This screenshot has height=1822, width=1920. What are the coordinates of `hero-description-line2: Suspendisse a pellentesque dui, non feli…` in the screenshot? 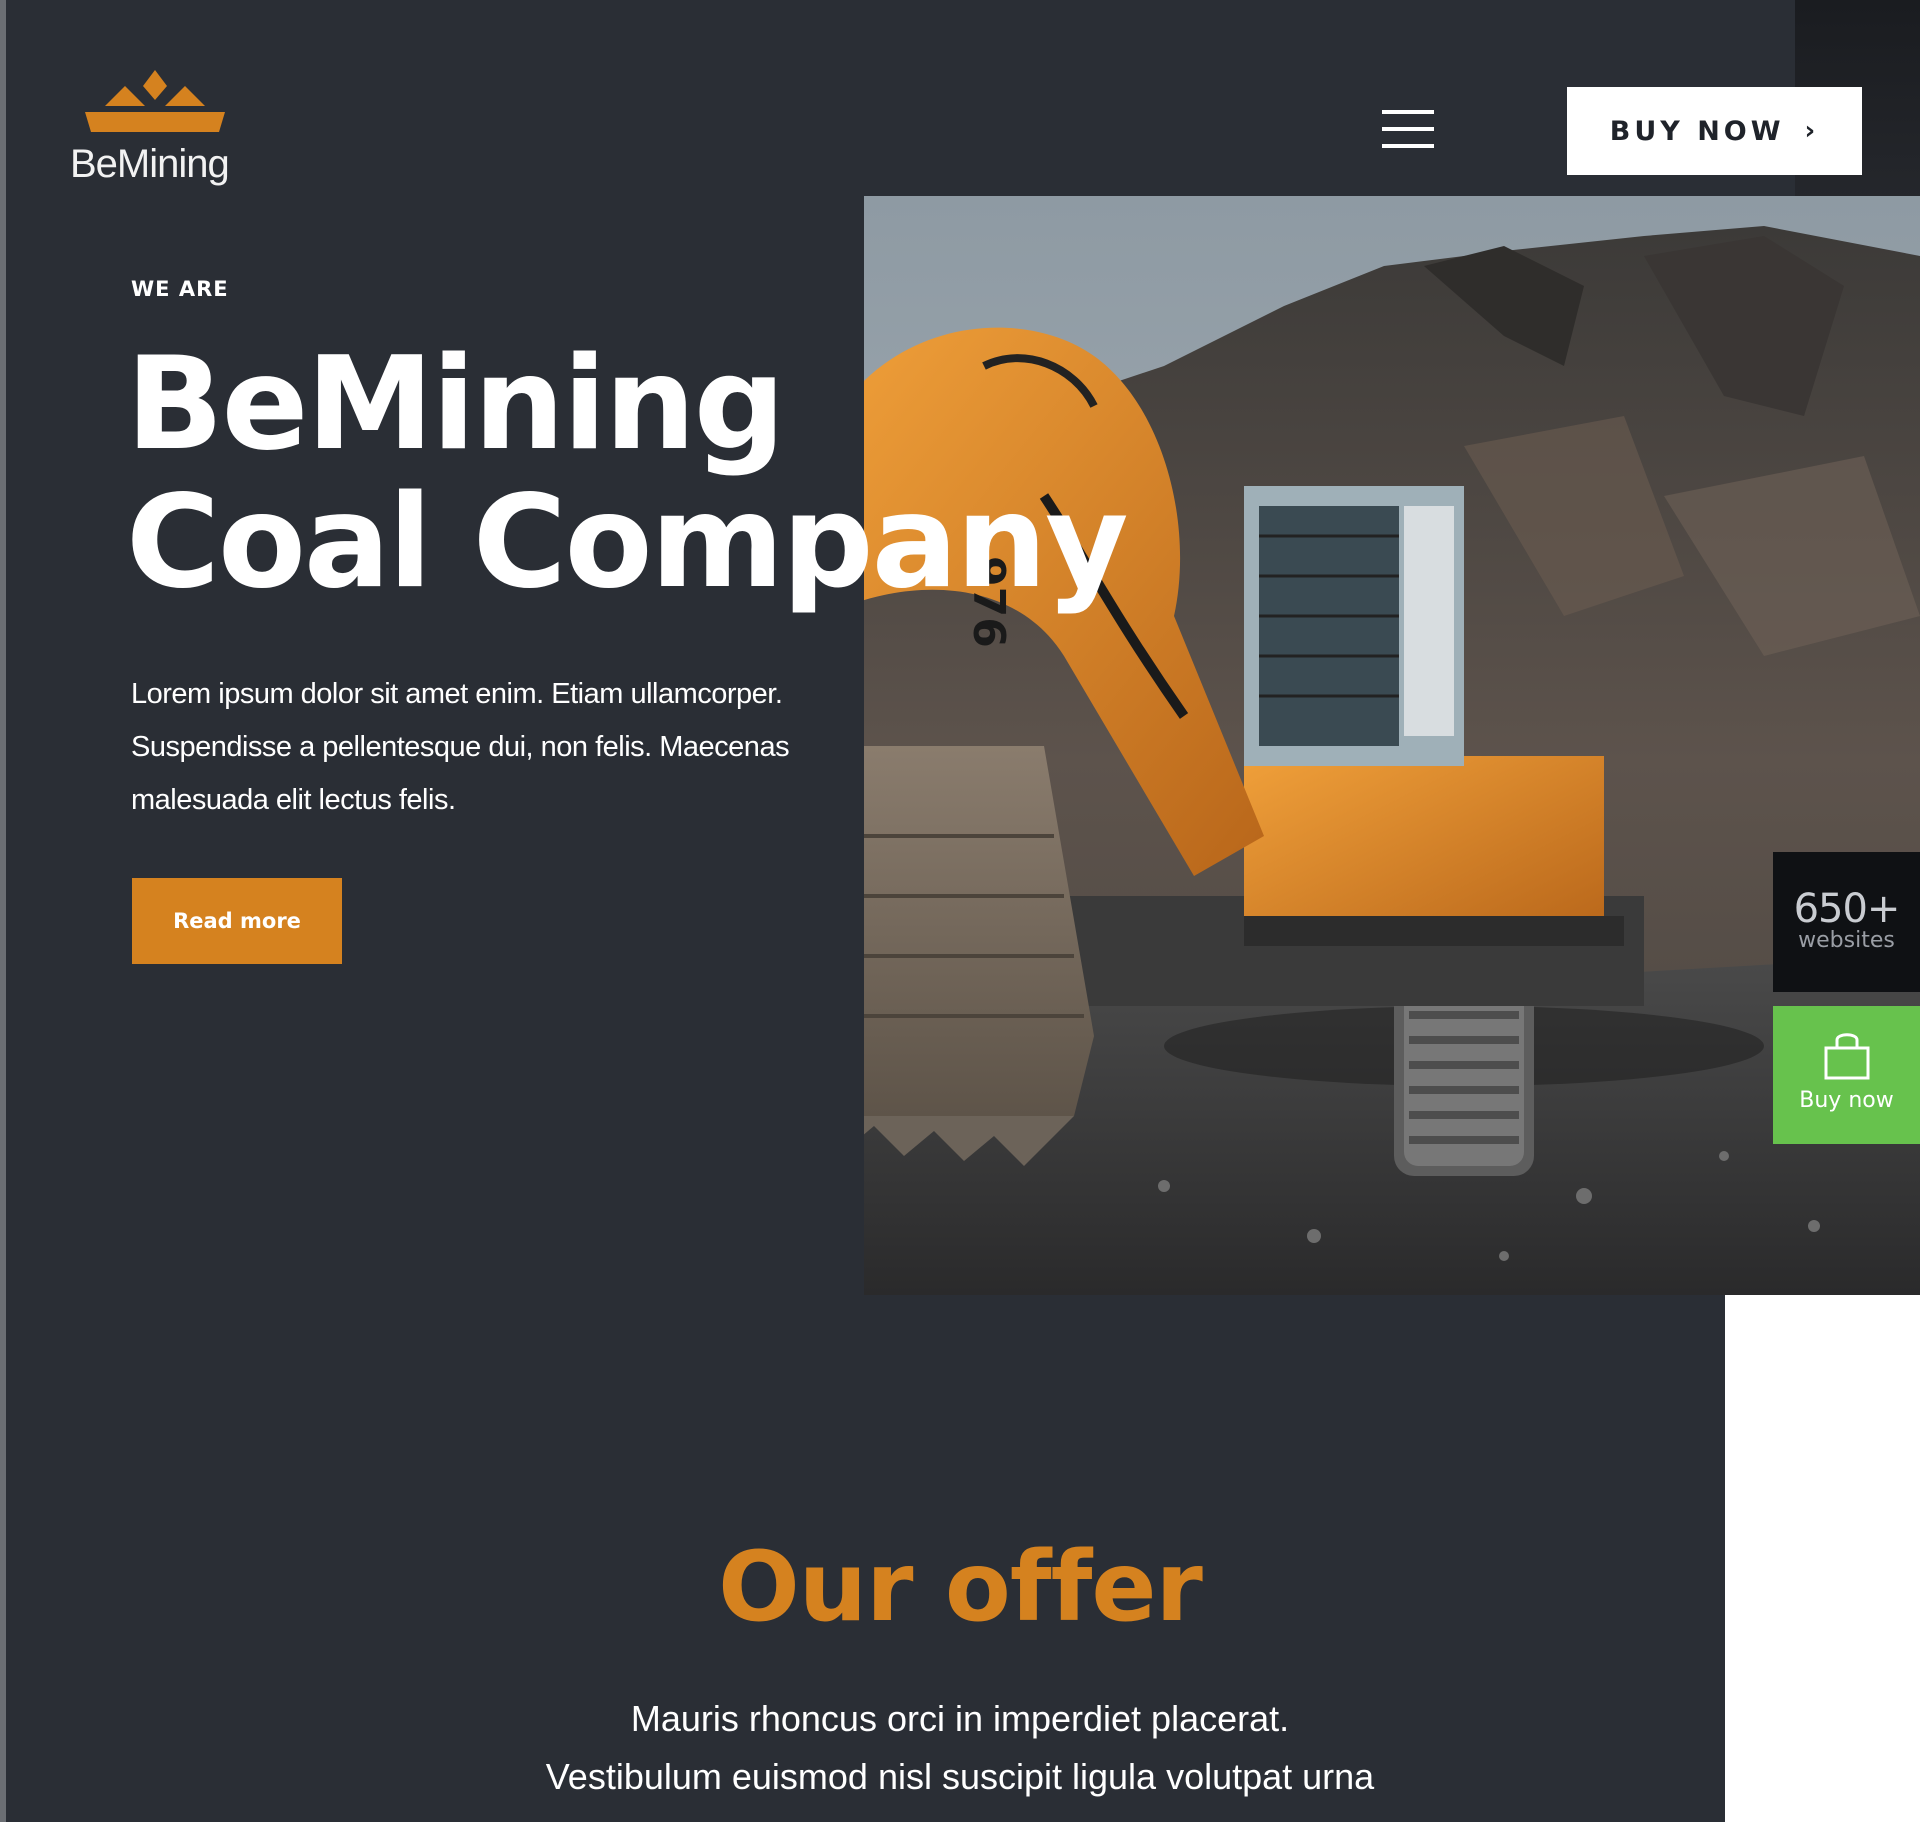 It's located at (460, 747).